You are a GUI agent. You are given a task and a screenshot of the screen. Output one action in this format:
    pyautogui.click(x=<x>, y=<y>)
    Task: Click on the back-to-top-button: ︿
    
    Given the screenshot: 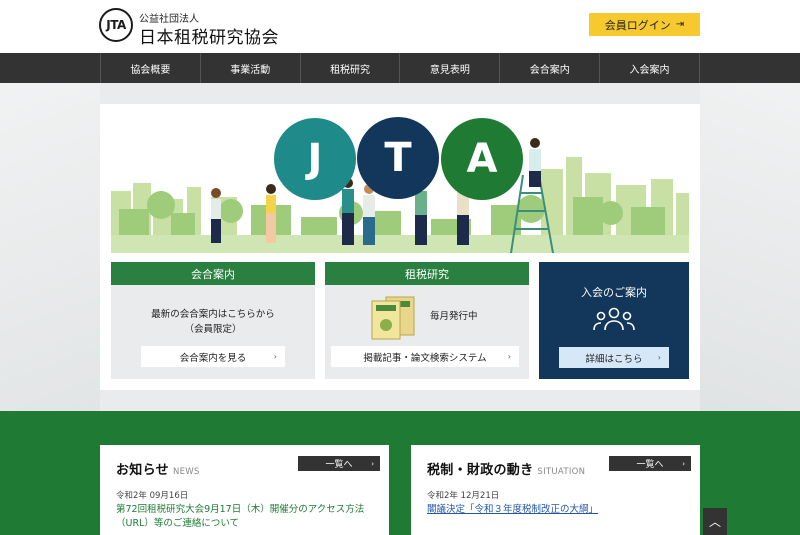 What is the action you would take?
    pyautogui.click(x=715, y=521)
    